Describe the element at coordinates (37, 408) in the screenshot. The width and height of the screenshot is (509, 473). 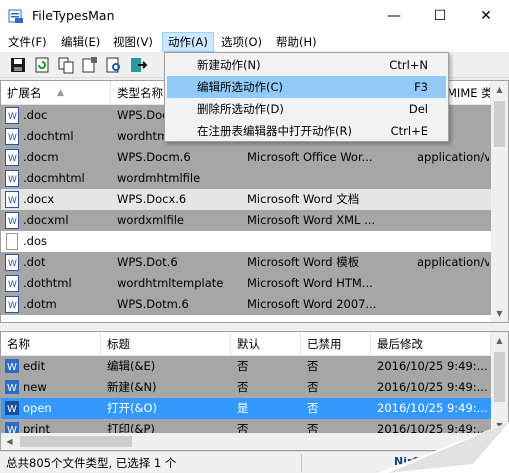
I see `cell-name: open` at that location.